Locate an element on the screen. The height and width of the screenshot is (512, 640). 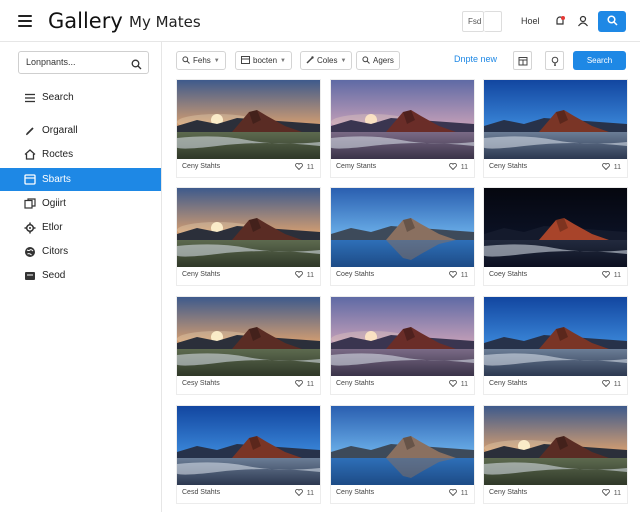
user-icon is located at coordinates (583, 21).